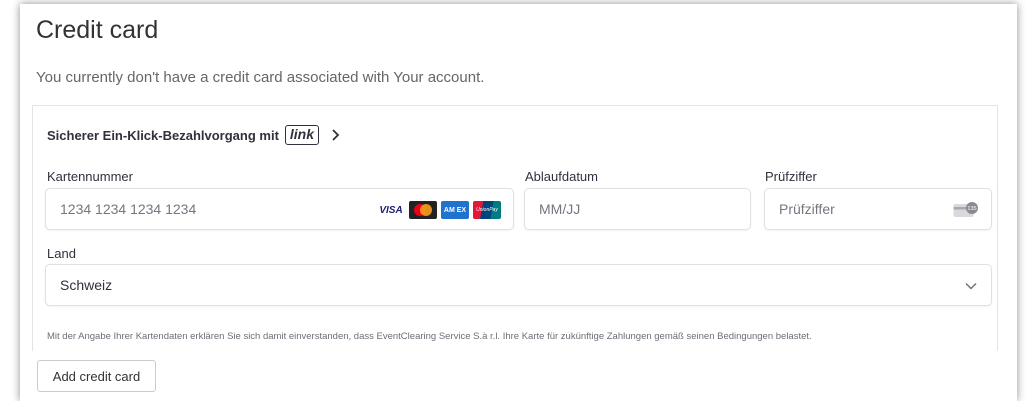 The height and width of the screenshot is (401, 1028). Describe the element at coordinates (302, 135) in the screenshot. I see `link-logo: link` at that location.